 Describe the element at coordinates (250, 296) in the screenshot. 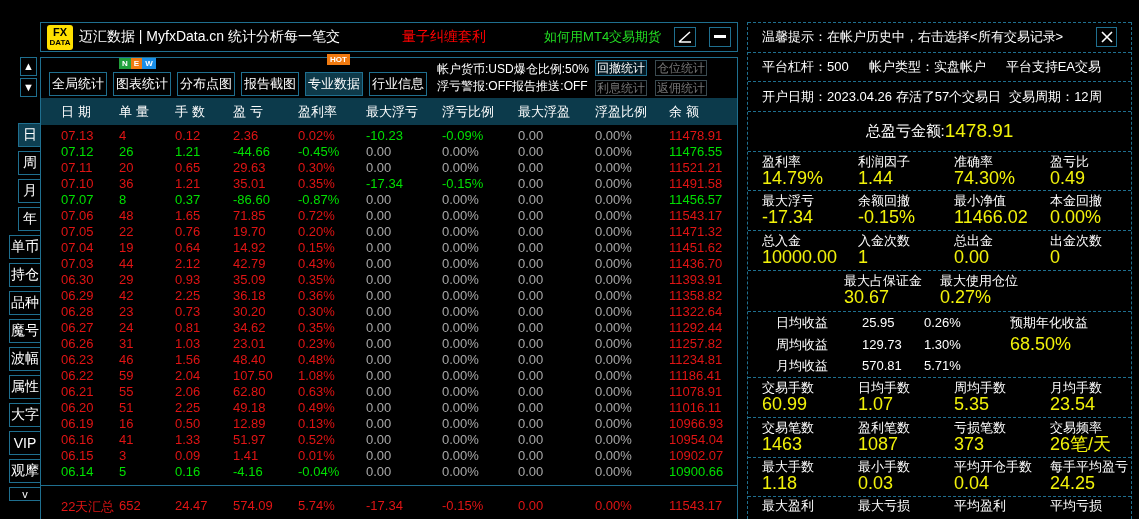

I see `table-cell-text: 36.18` at that location.